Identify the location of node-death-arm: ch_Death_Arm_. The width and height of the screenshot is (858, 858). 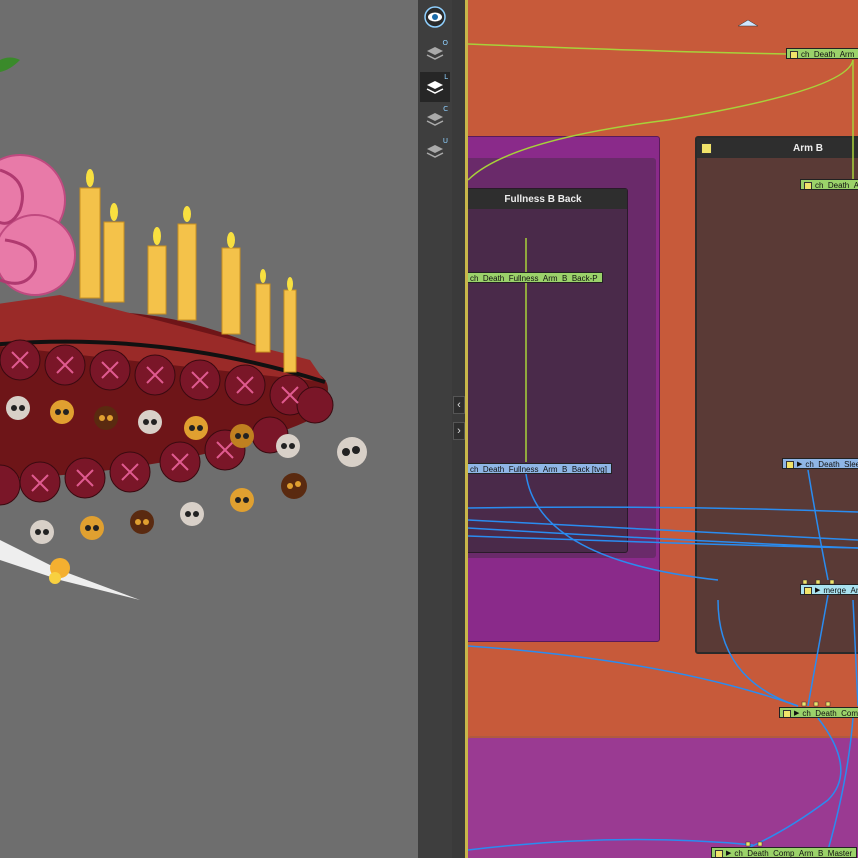
(822, 53).